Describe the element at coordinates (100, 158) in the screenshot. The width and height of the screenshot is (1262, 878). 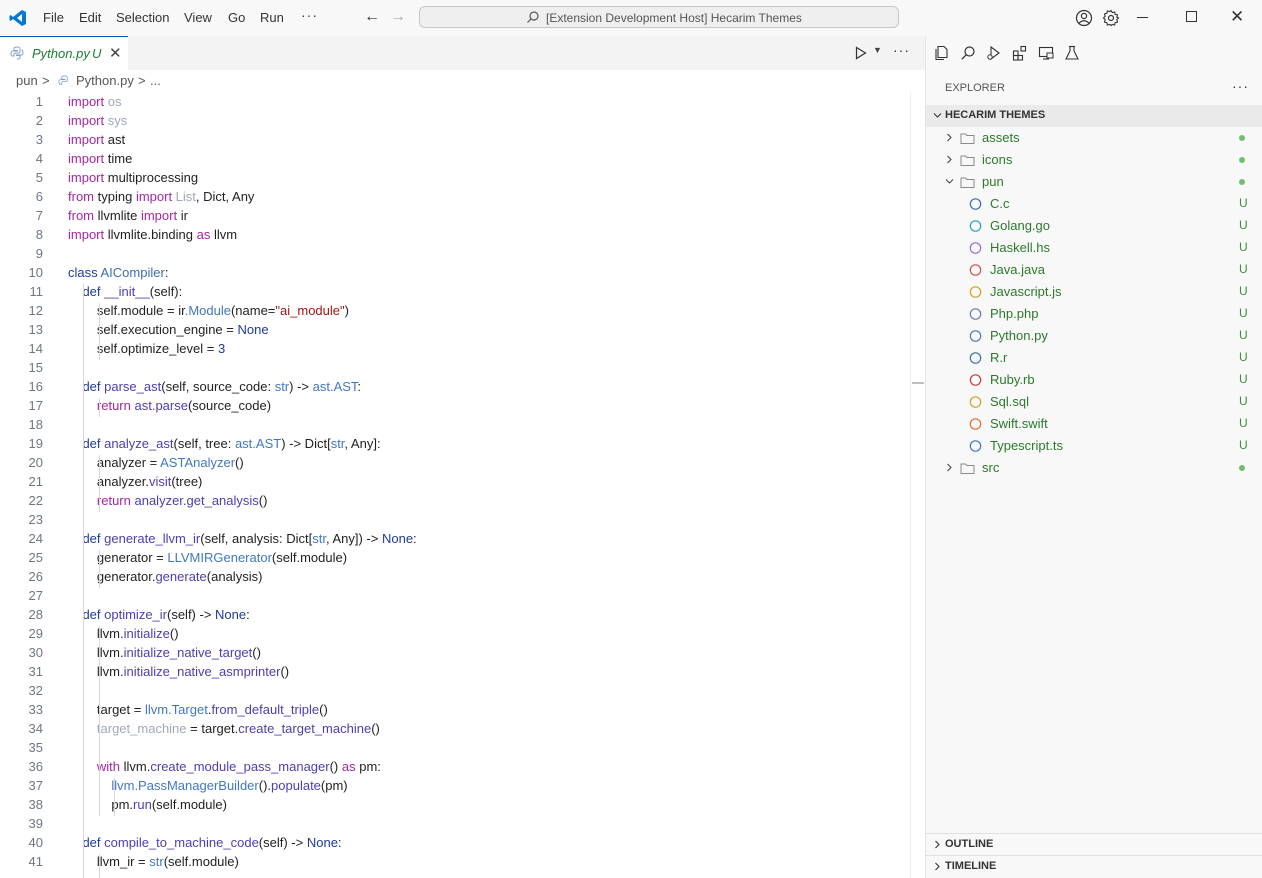
I see `code-line: import time` at that location.